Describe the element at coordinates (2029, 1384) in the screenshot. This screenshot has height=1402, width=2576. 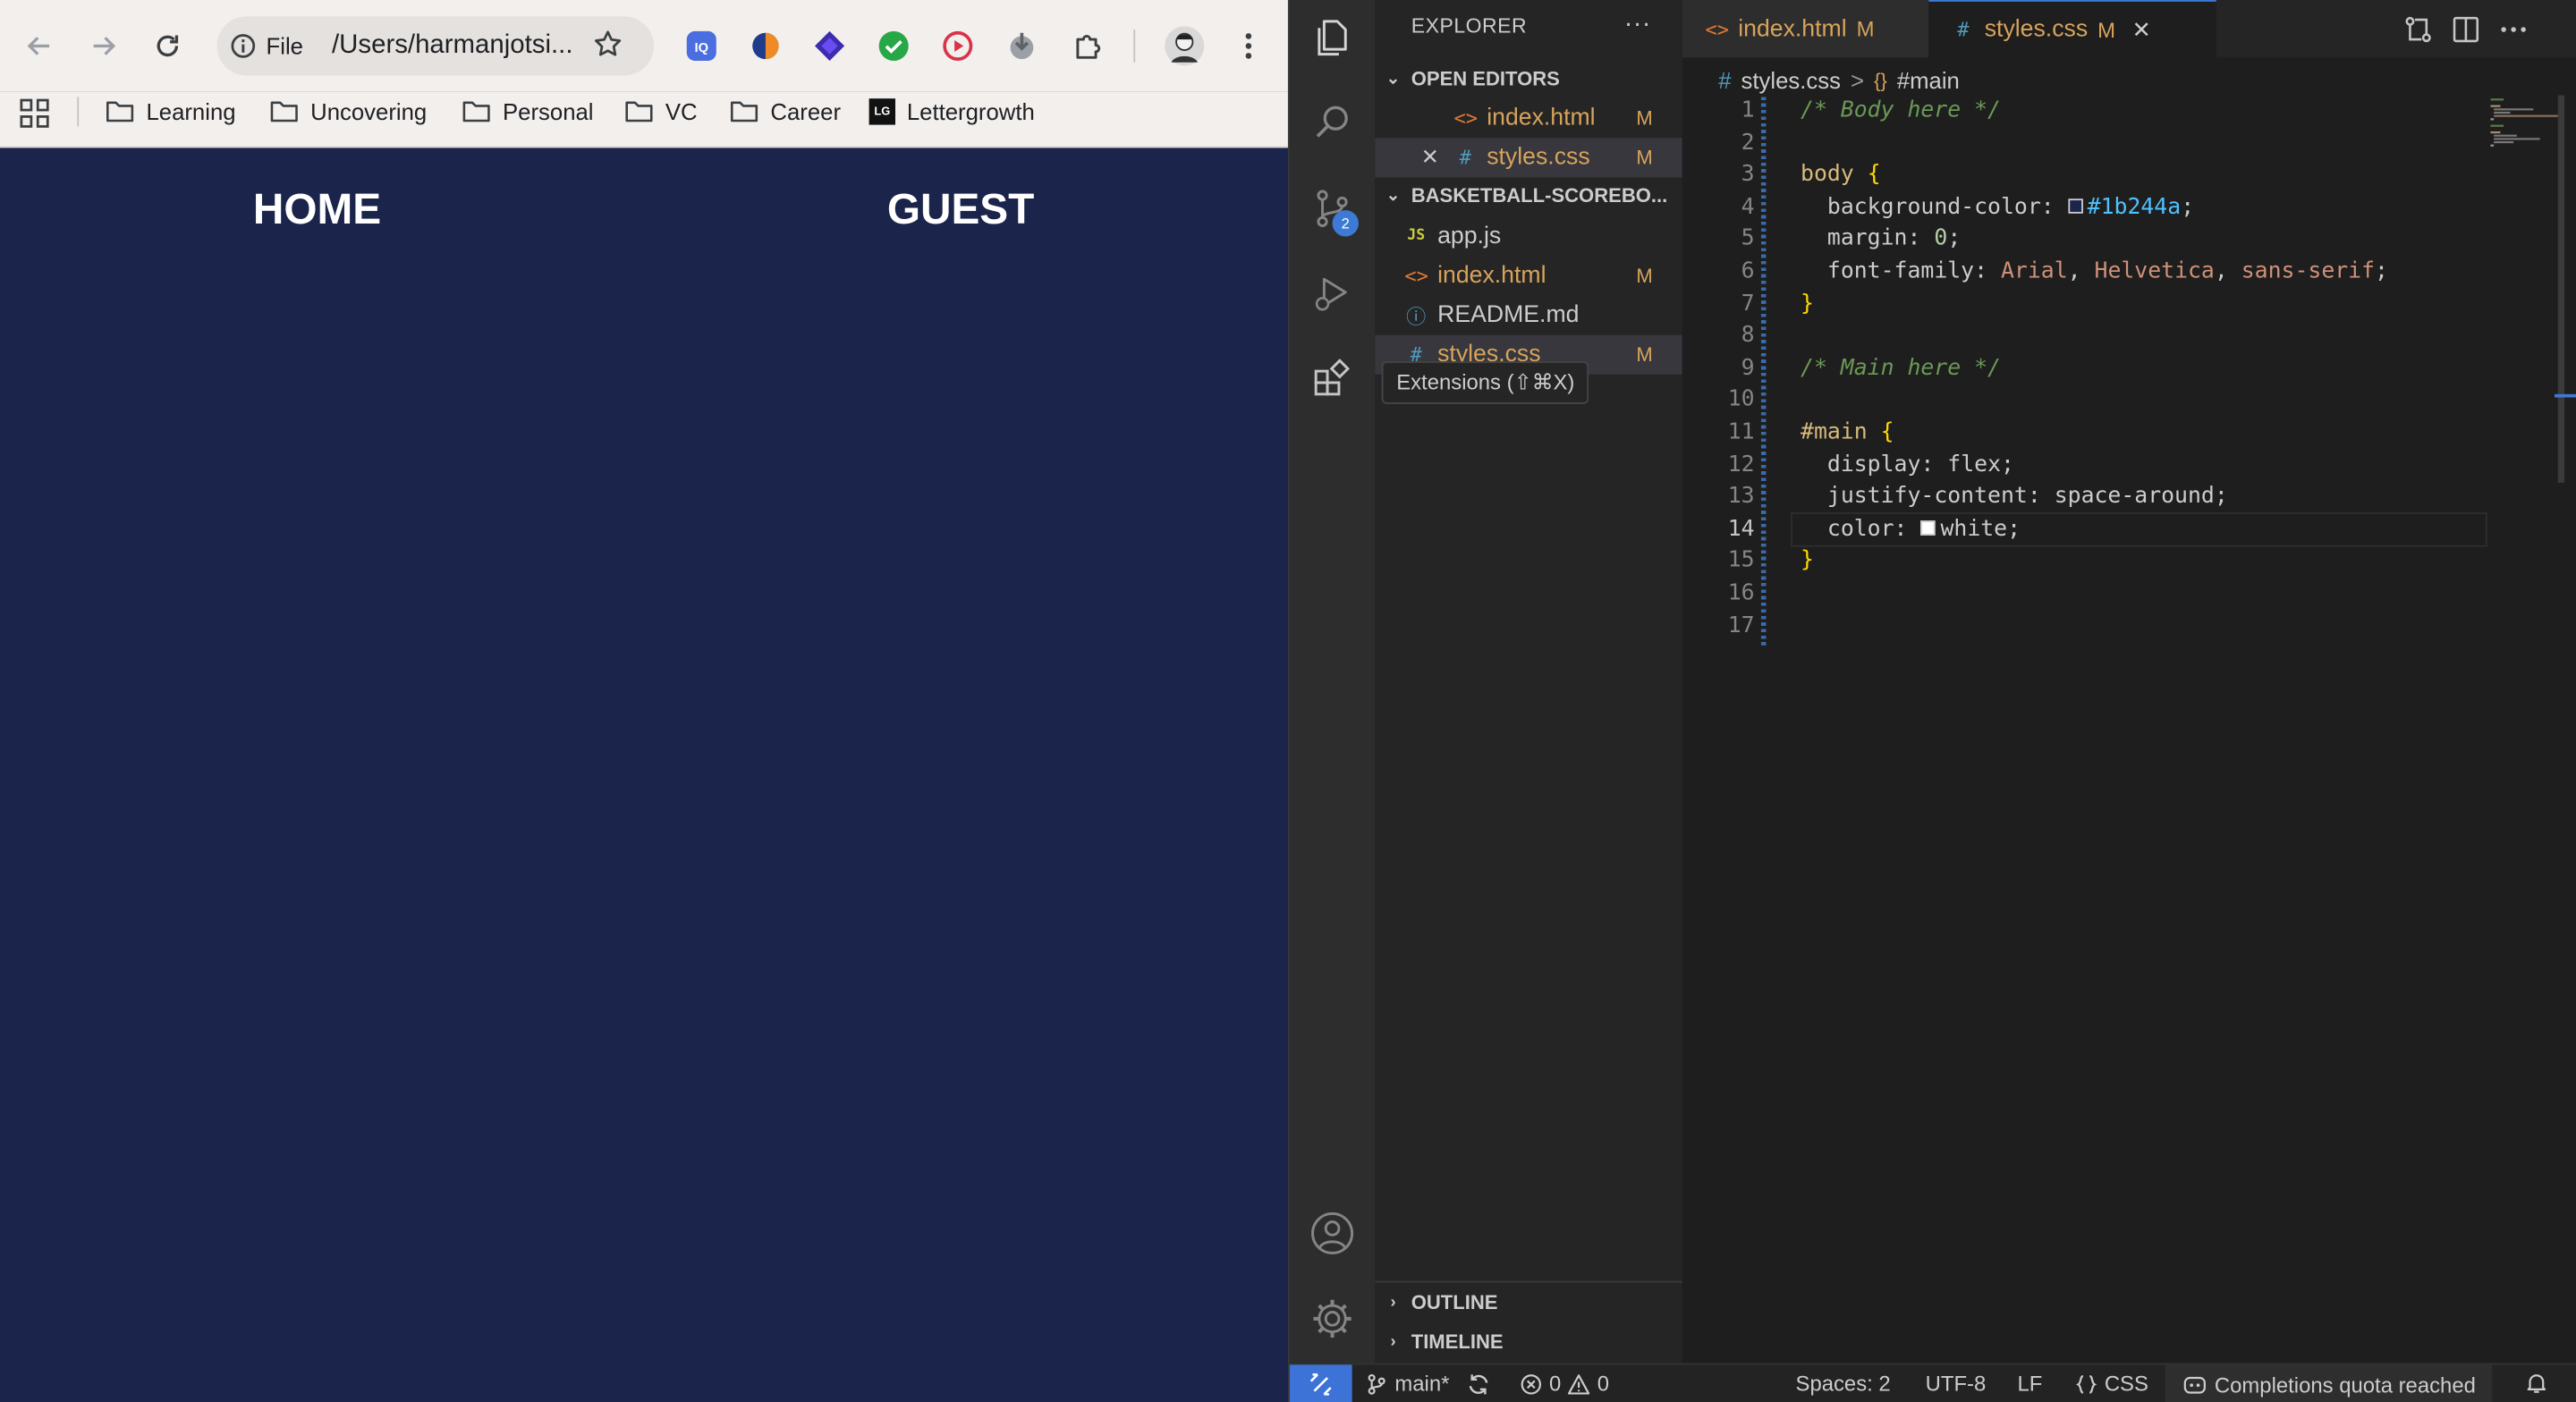
I see `eol-status: LF` at that location.